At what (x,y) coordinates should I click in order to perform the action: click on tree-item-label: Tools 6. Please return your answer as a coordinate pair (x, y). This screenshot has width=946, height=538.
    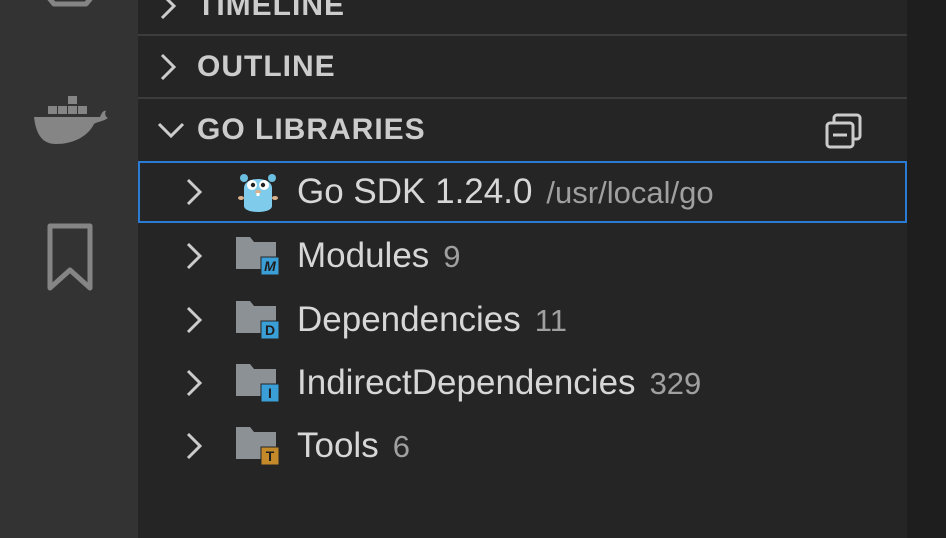
    Looking at the image, I should click on (353, 445).